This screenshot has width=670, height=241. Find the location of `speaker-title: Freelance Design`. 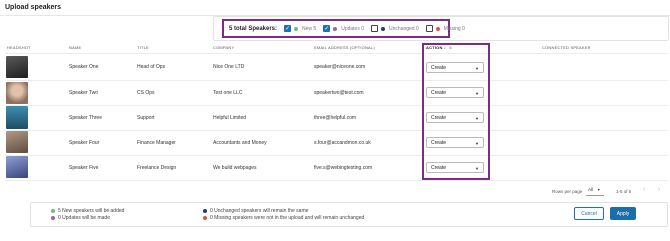

speaker-title: Freelance Design is located at coordinates (157, 168).